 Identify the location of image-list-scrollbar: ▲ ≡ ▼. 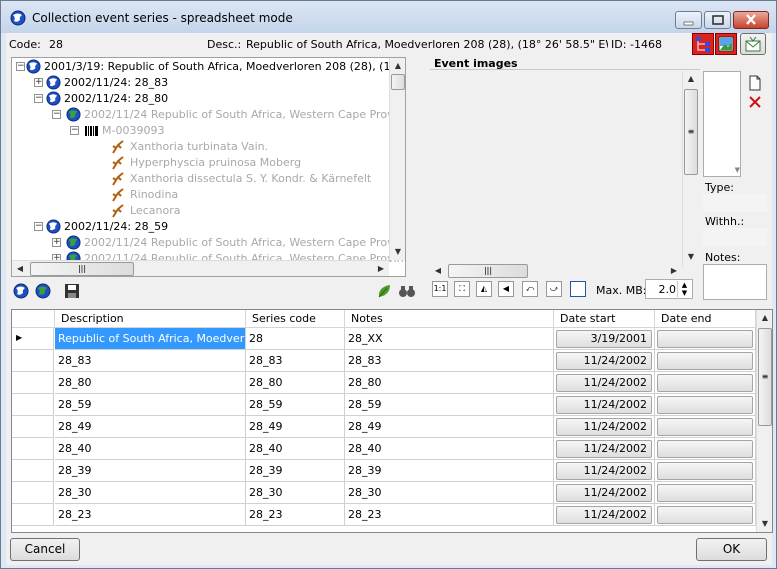
(690, 169).